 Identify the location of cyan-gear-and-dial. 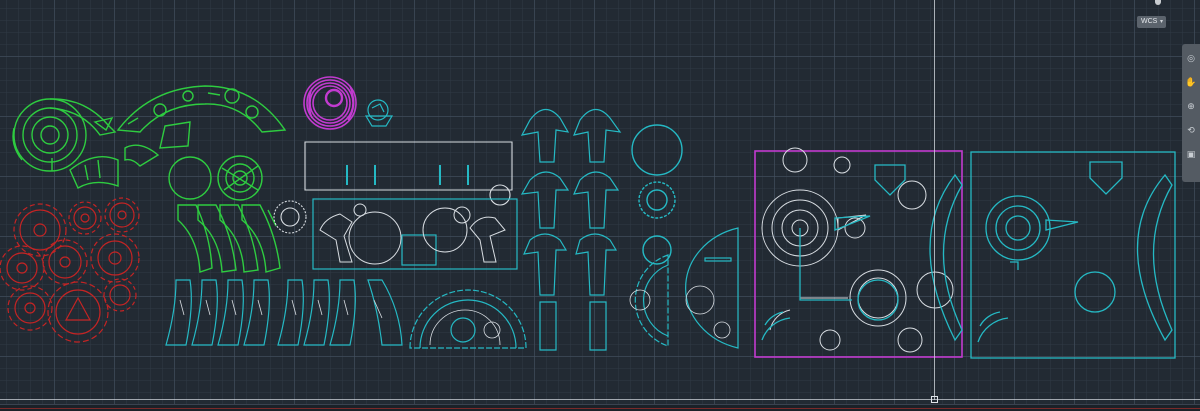
(686, 288).